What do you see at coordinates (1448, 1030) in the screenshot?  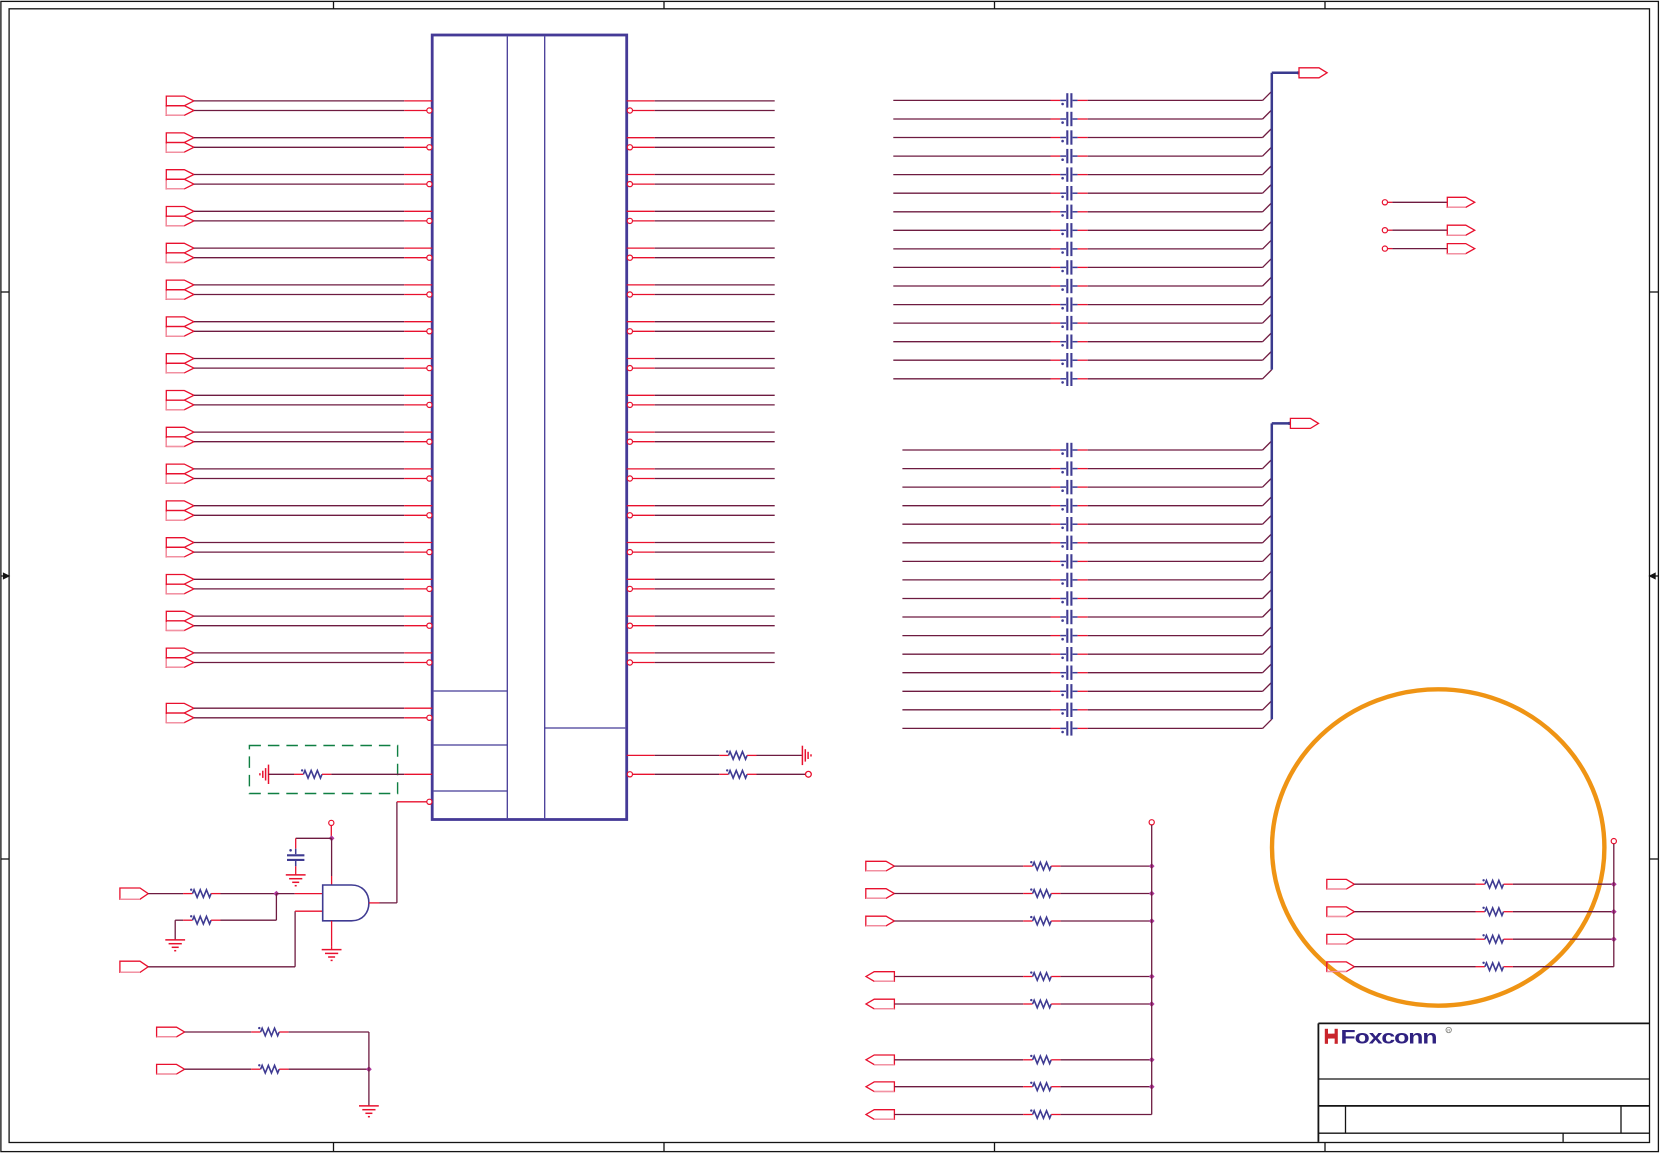 I see `svg-text: R` at bounding box center [1448, 1030].